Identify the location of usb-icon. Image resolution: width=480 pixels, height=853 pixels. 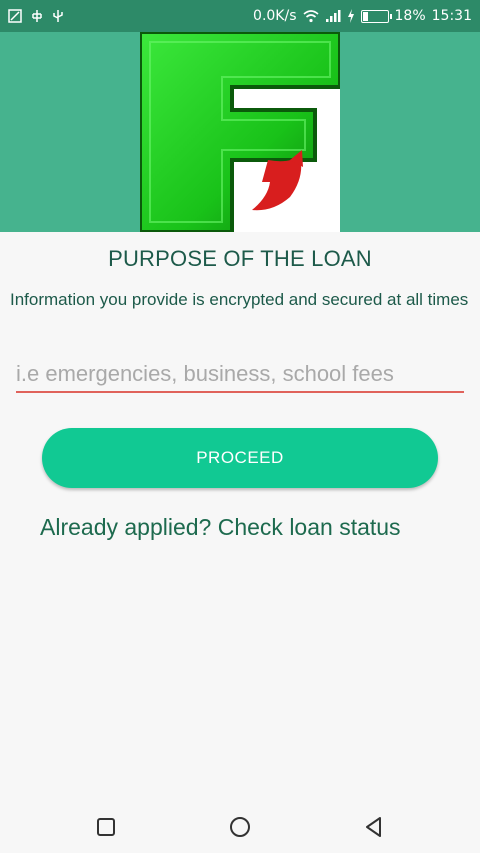
(58, 16).